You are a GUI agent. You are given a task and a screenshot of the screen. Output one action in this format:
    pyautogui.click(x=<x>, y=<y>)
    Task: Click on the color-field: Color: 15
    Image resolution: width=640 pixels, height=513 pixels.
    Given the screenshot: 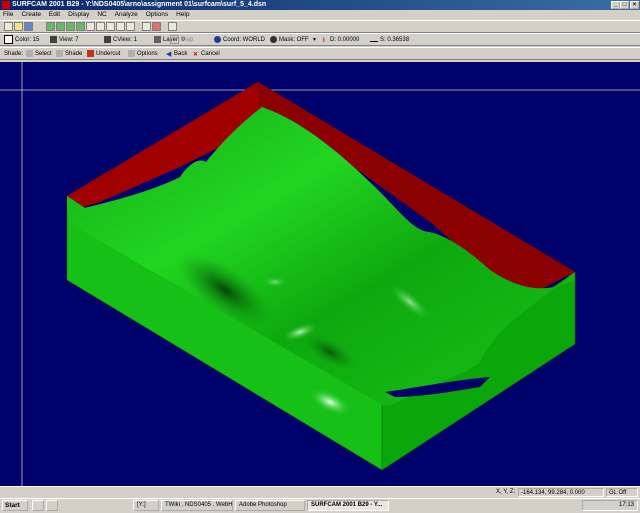 What is the action you would take?
    pyautogui.click(x=21, y=40)
    